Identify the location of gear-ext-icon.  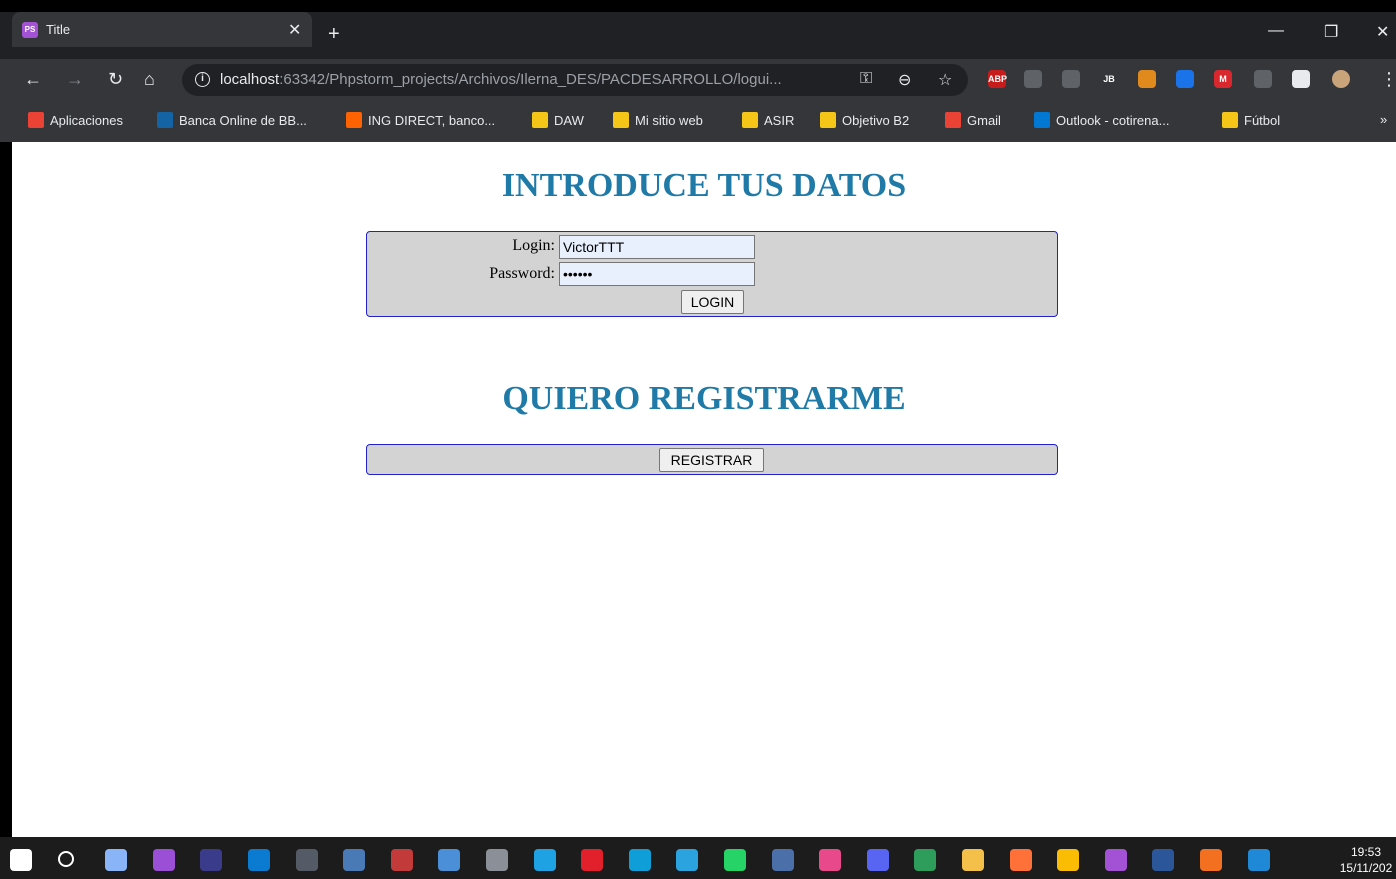
(1263, 79).